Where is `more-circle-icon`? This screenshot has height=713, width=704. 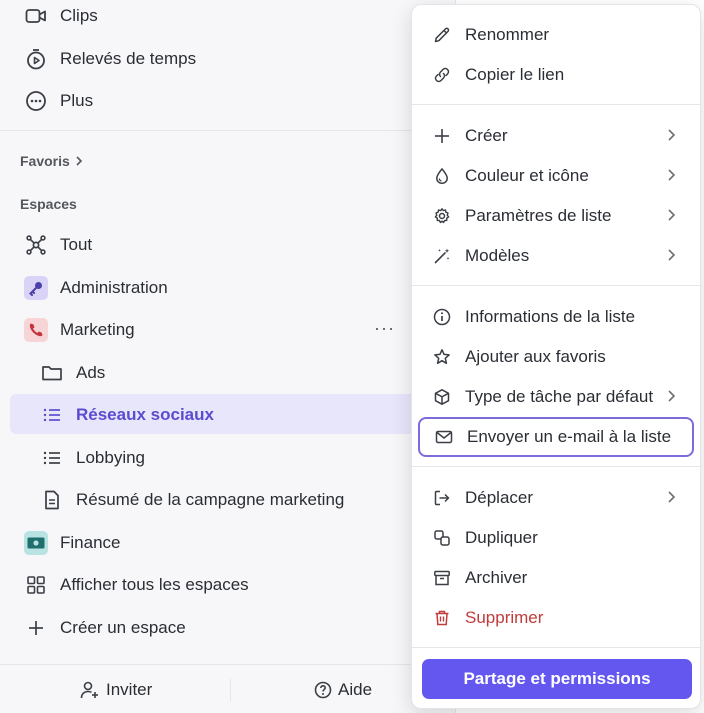 more-circle-icon is located at coordinates (36, 101).